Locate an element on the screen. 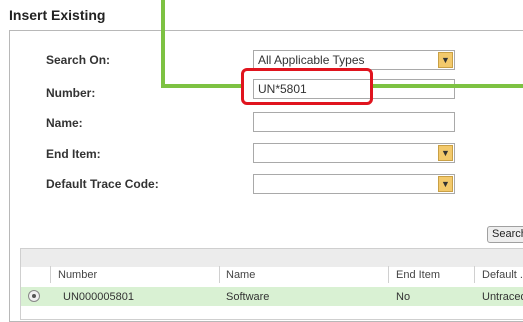 The image size is (523, 322). end-item-label: End Item: is located at coordinates (73, 154).